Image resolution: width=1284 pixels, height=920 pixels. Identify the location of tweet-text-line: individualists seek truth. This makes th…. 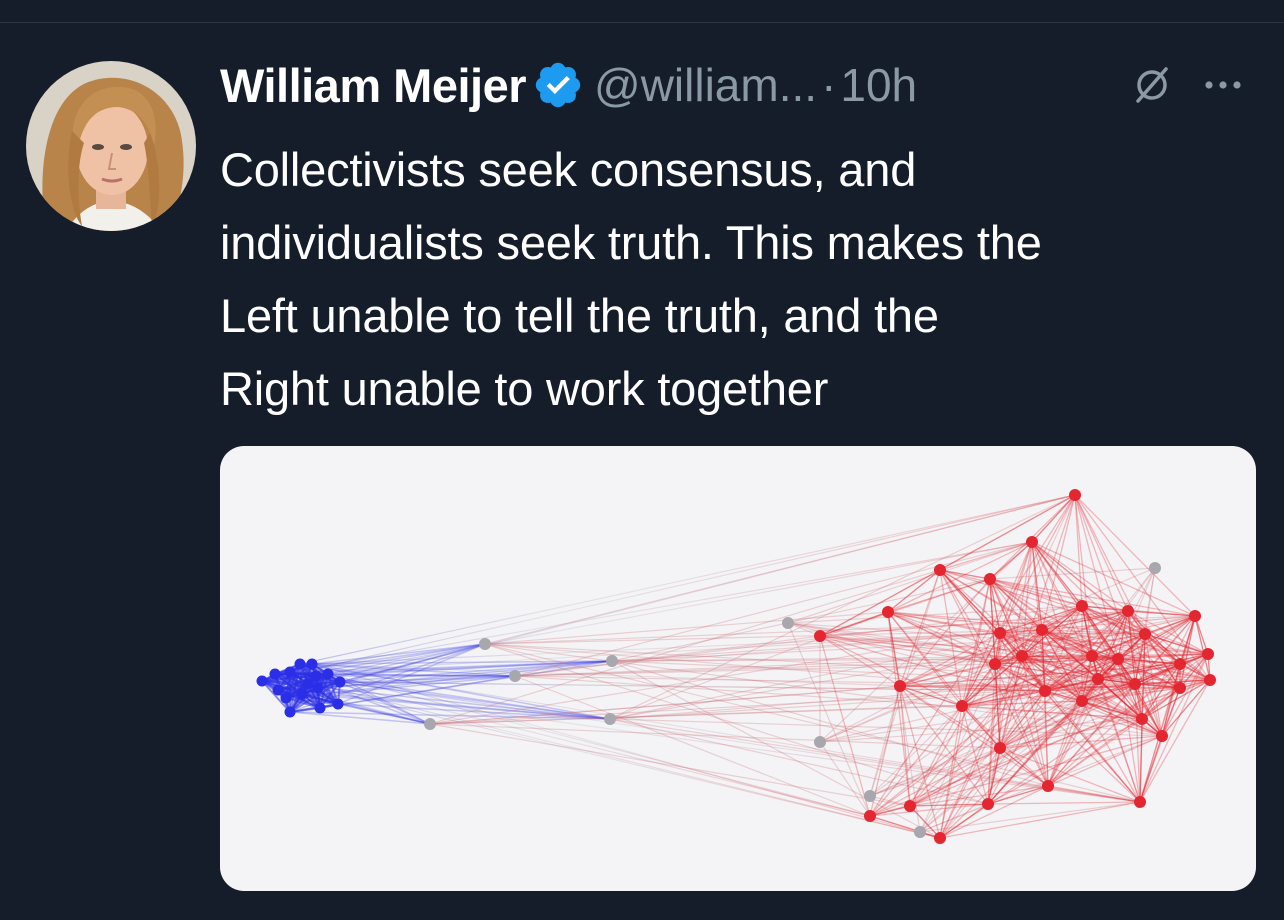
(631, 242).